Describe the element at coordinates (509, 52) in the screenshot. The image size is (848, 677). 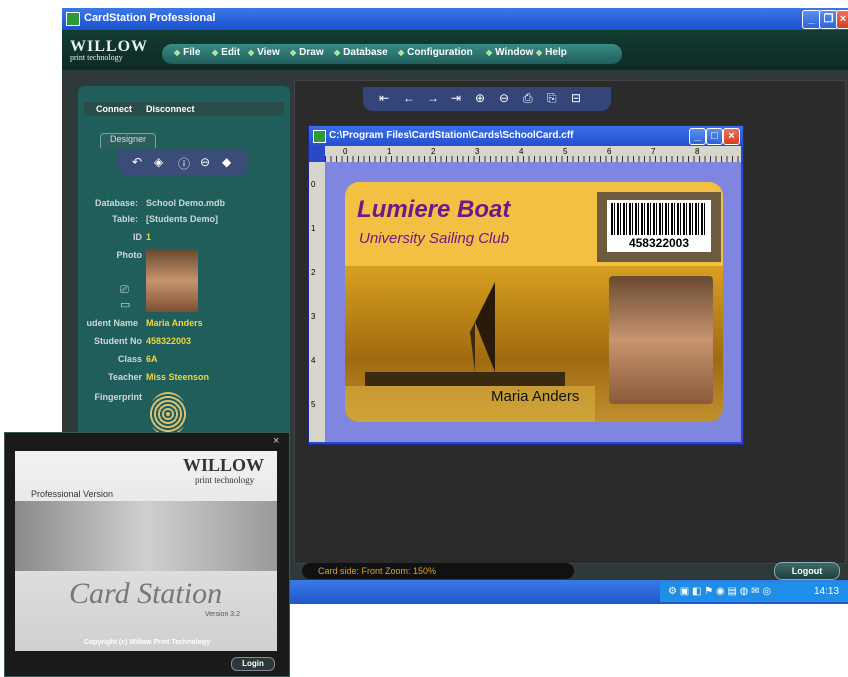
I see `menu-window: ◆ Window` at that location.